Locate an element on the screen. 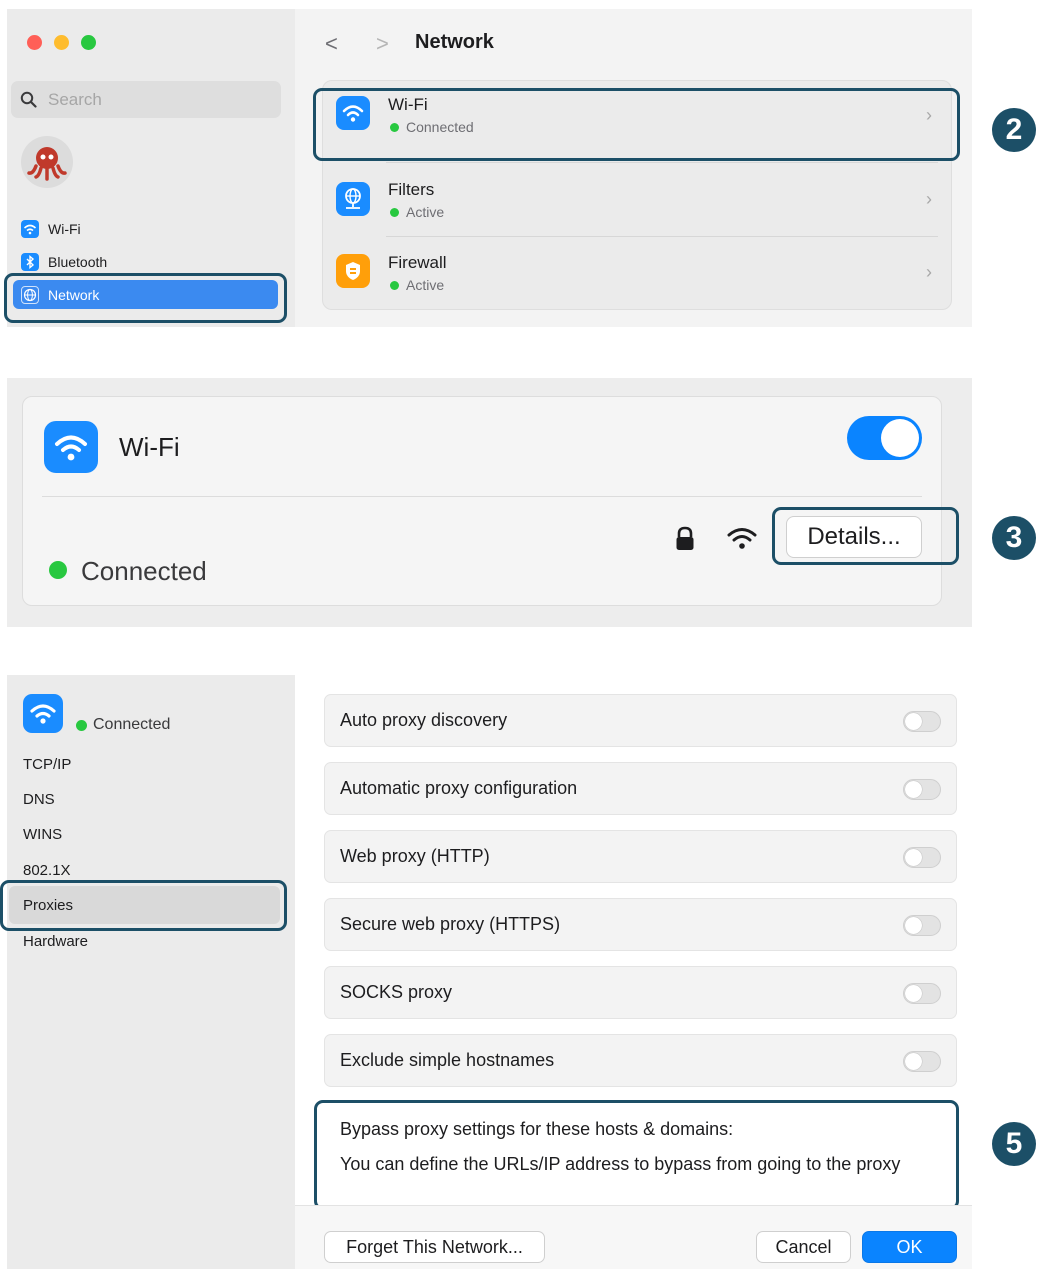 The height and width of the screenshot is (1269, 1042). auto-proxy-discovery-toggle is located at coordinates (922, 721).